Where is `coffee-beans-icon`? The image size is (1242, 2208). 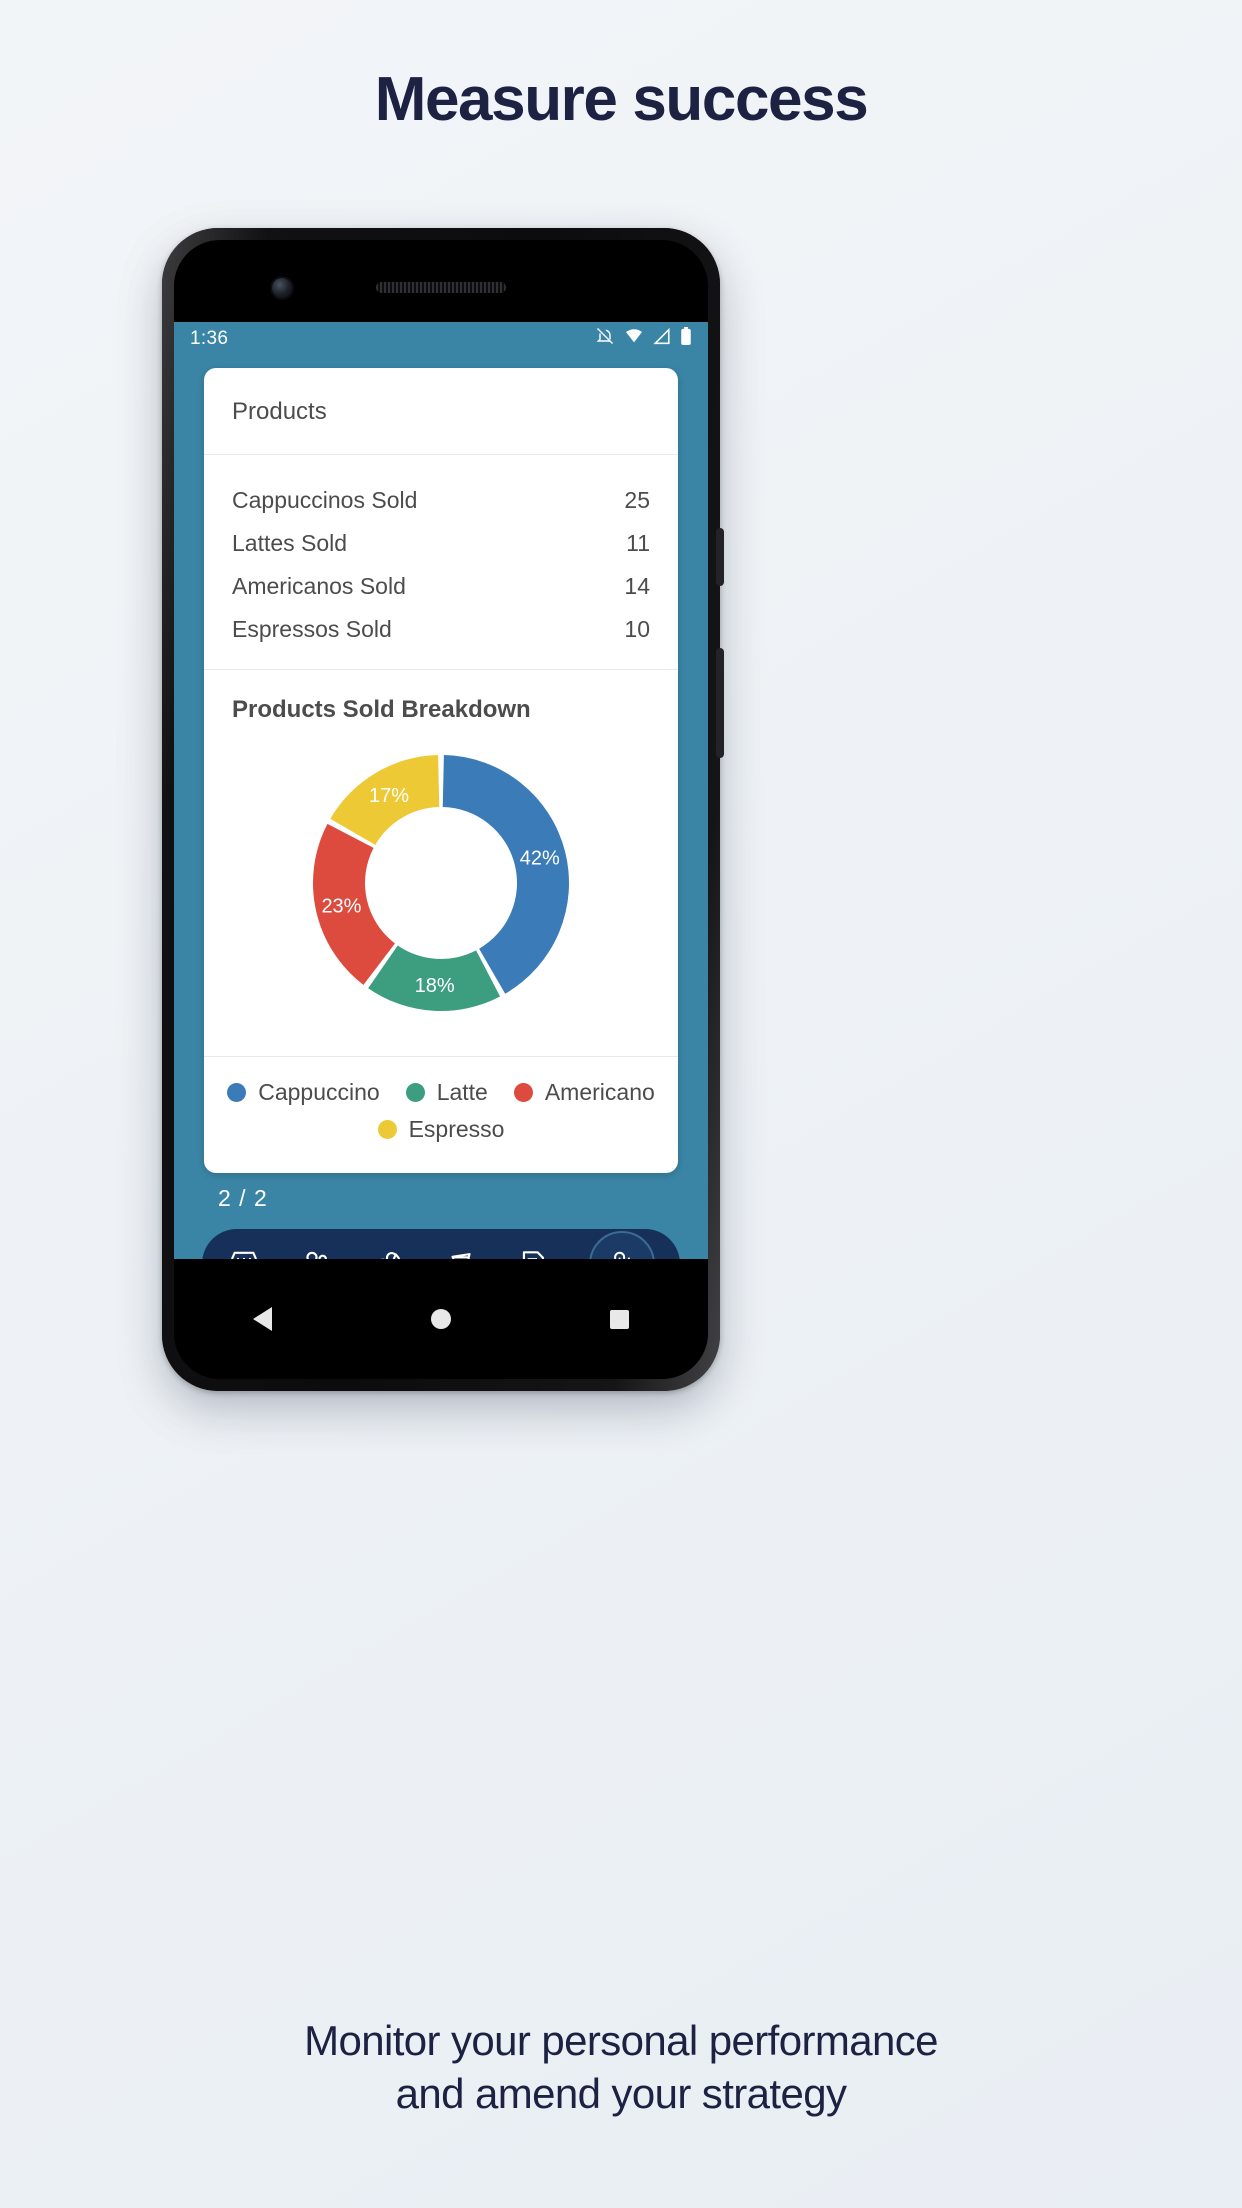
coffee-beans-icon is located at coordinates (389, 1253).